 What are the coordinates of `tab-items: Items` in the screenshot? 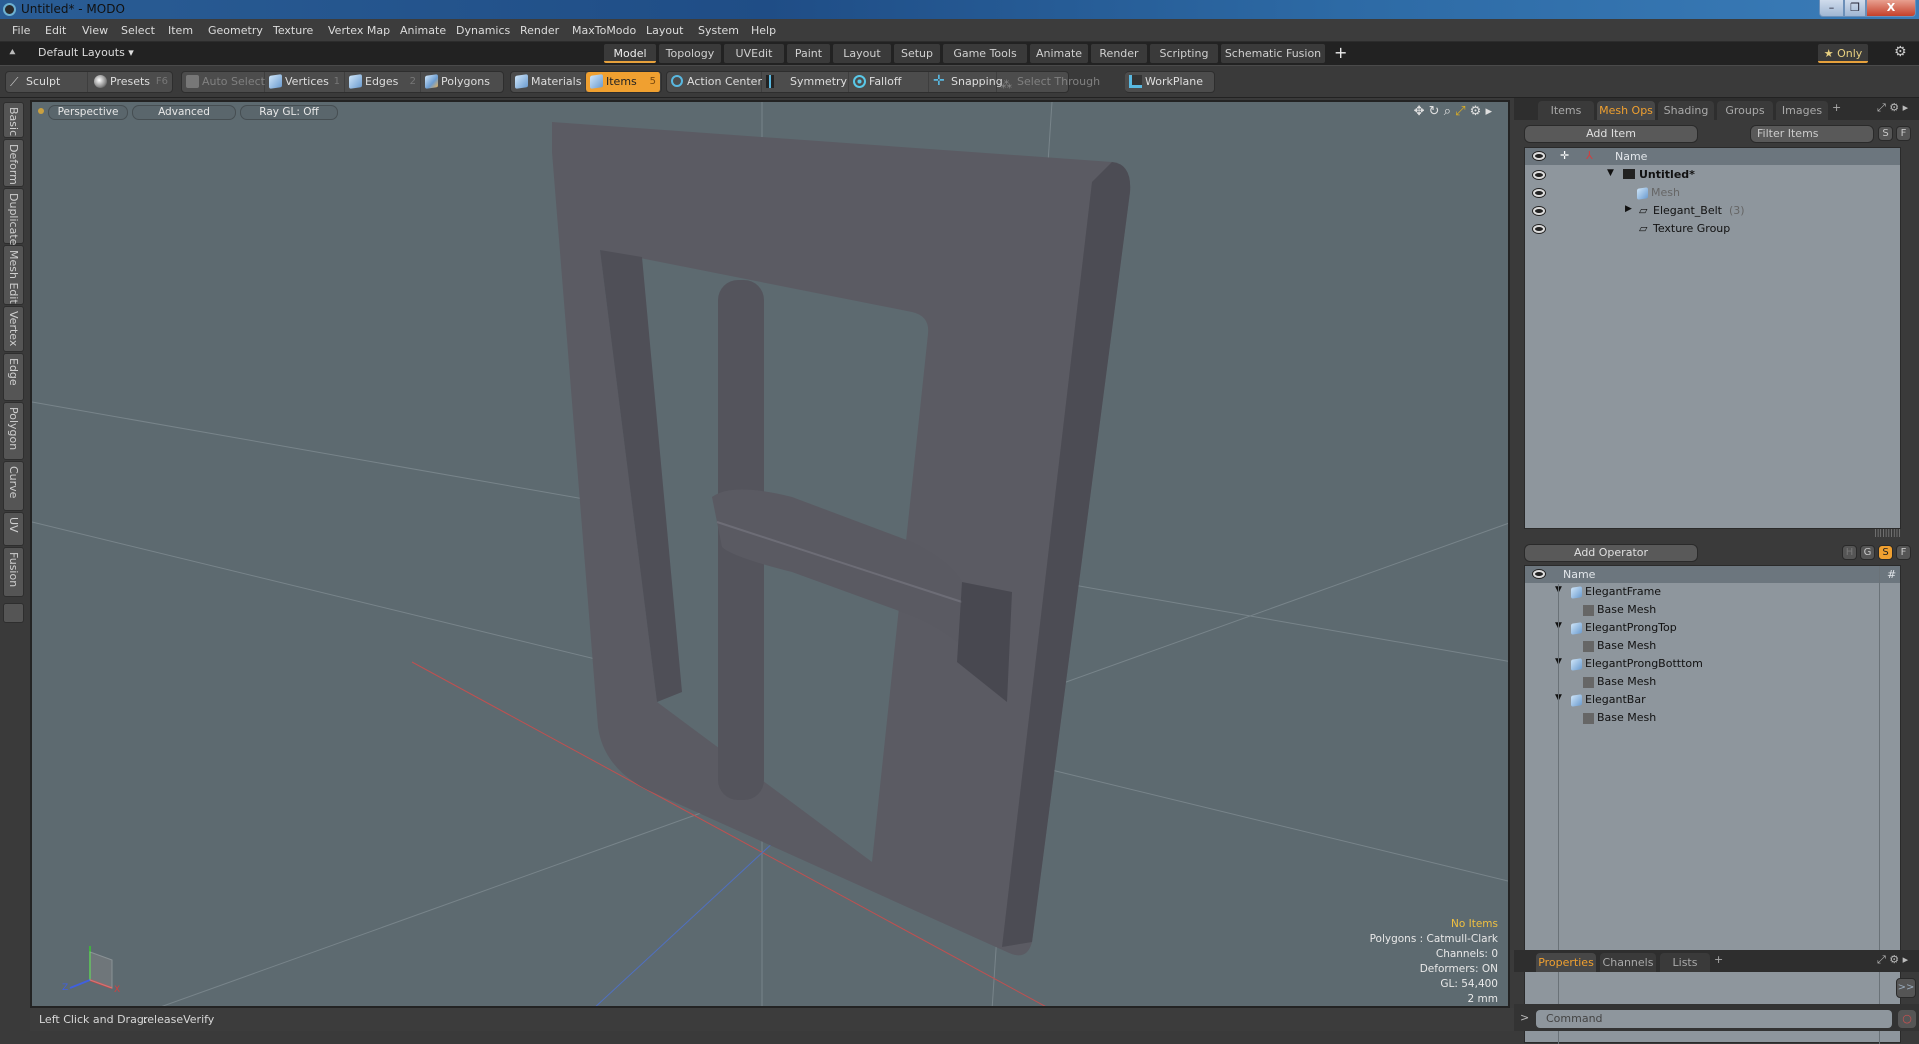 It's located at (1566, 110).